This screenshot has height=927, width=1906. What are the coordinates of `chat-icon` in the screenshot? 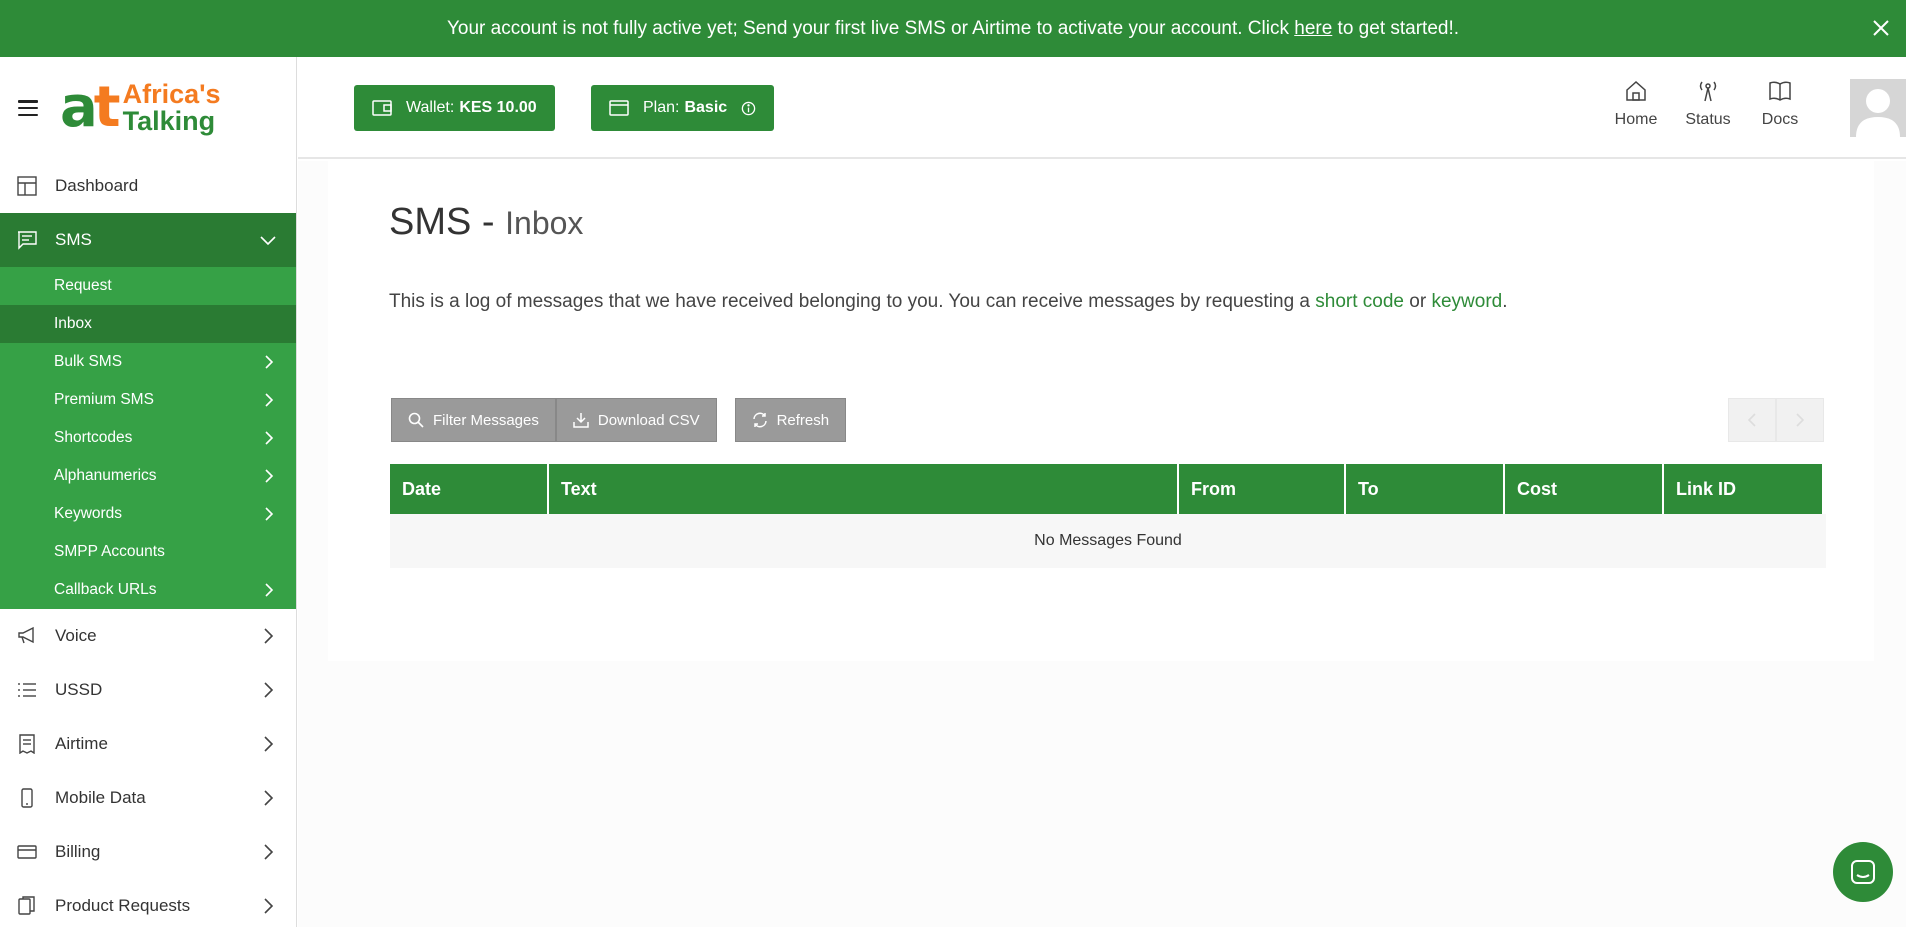 It's located at (1863, 872).